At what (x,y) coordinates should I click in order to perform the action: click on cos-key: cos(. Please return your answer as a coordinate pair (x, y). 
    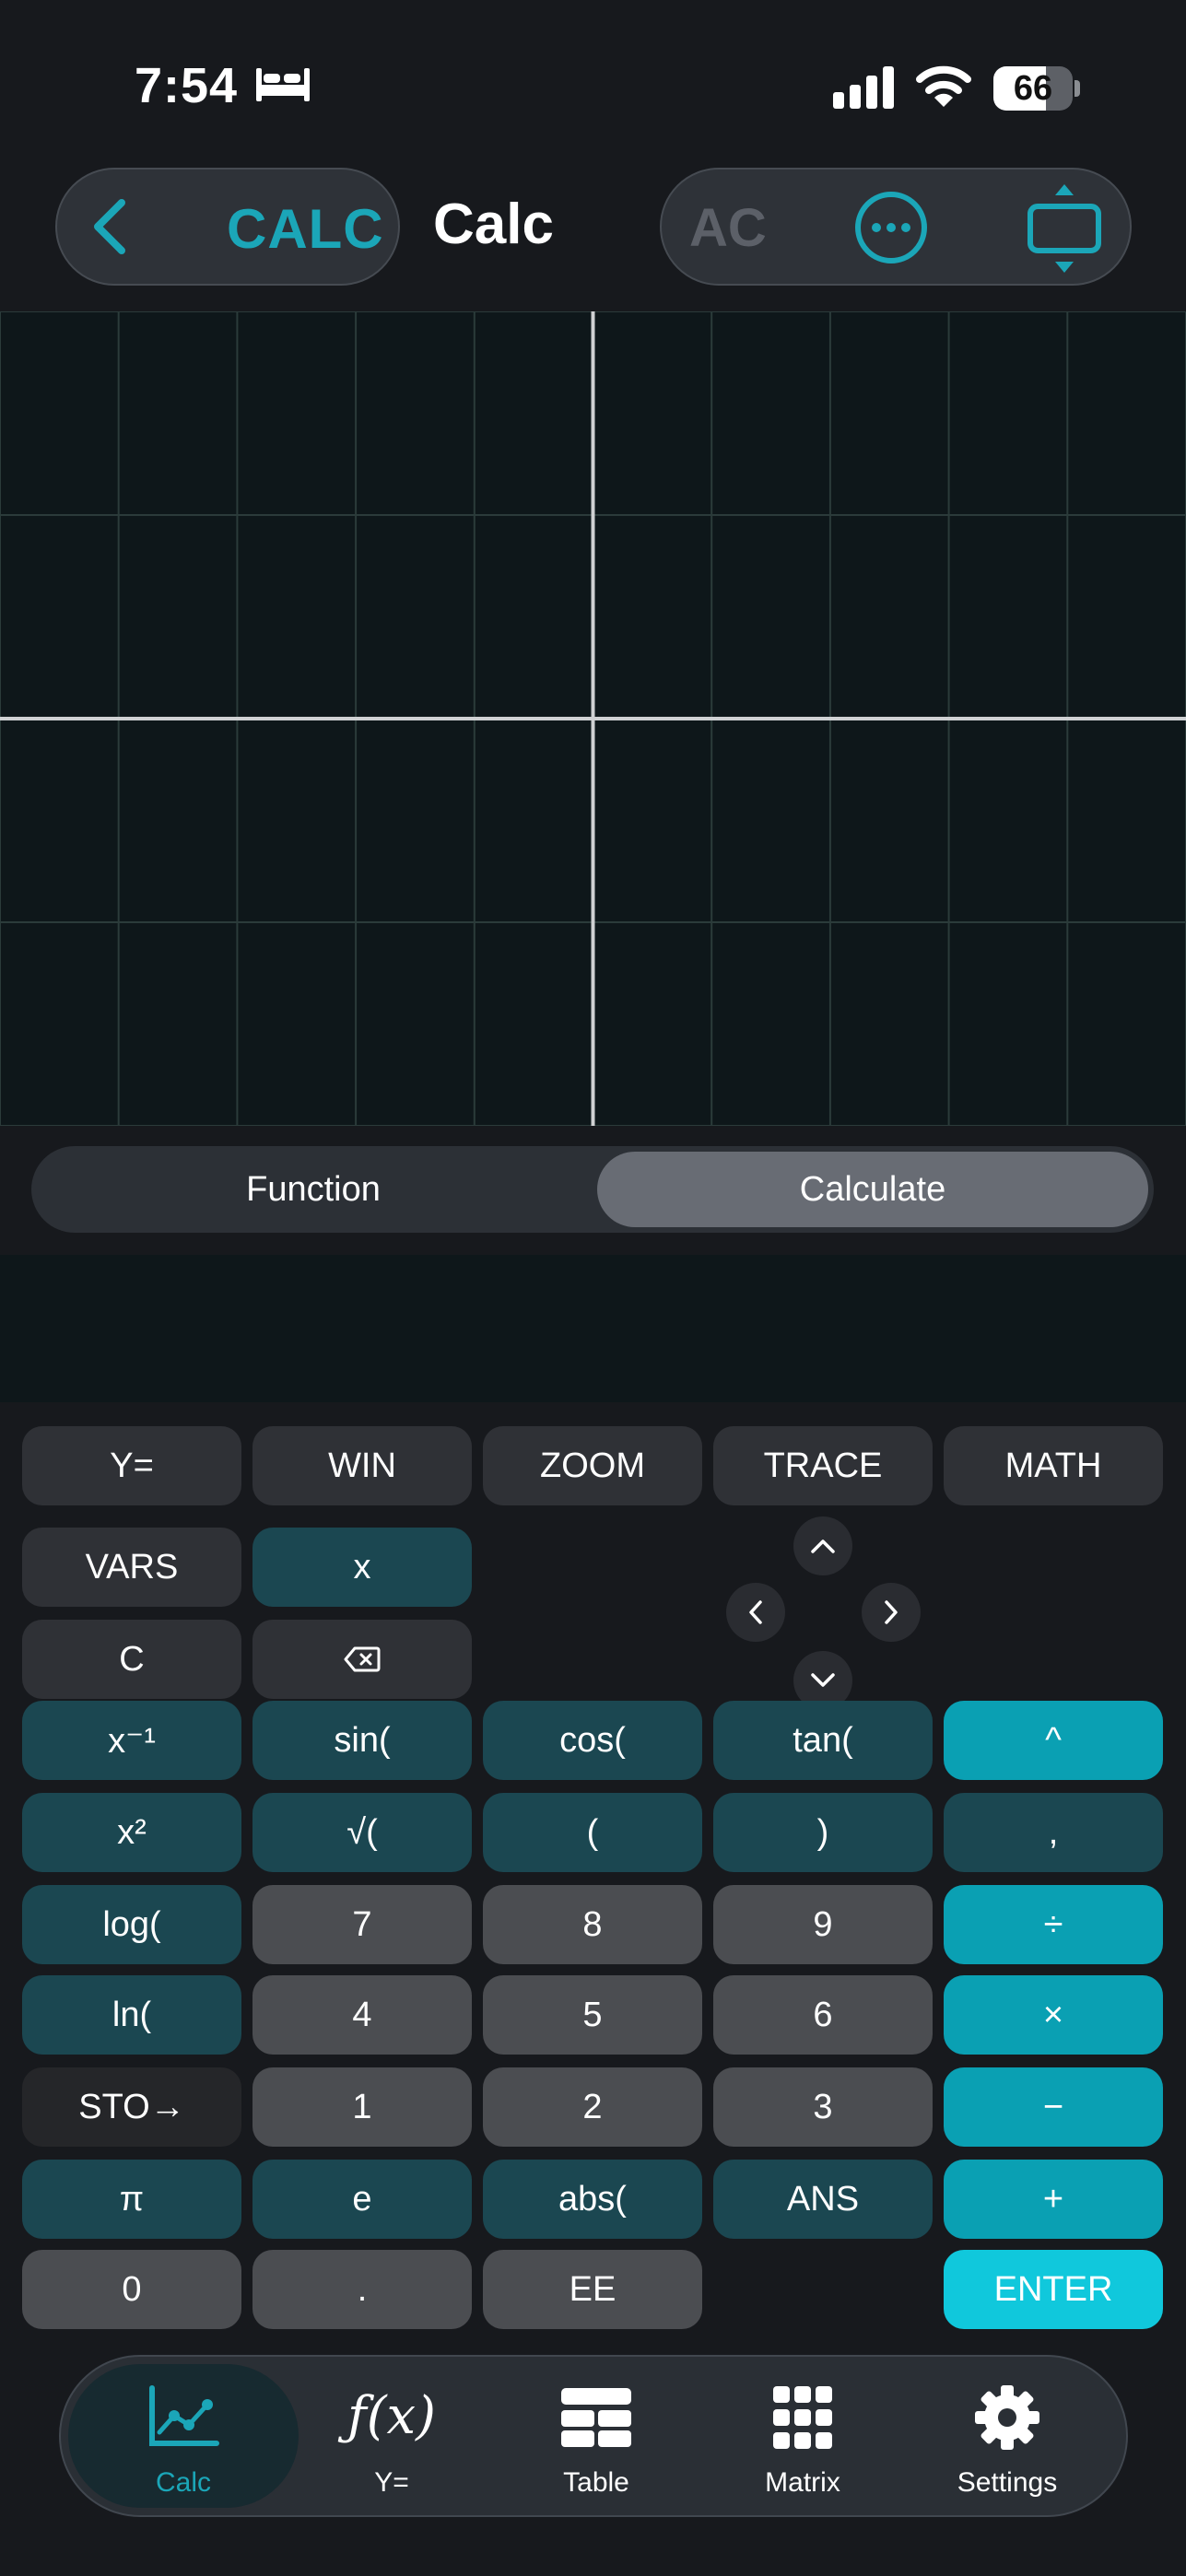
    Looking at the image, I should click on (592, 1740).